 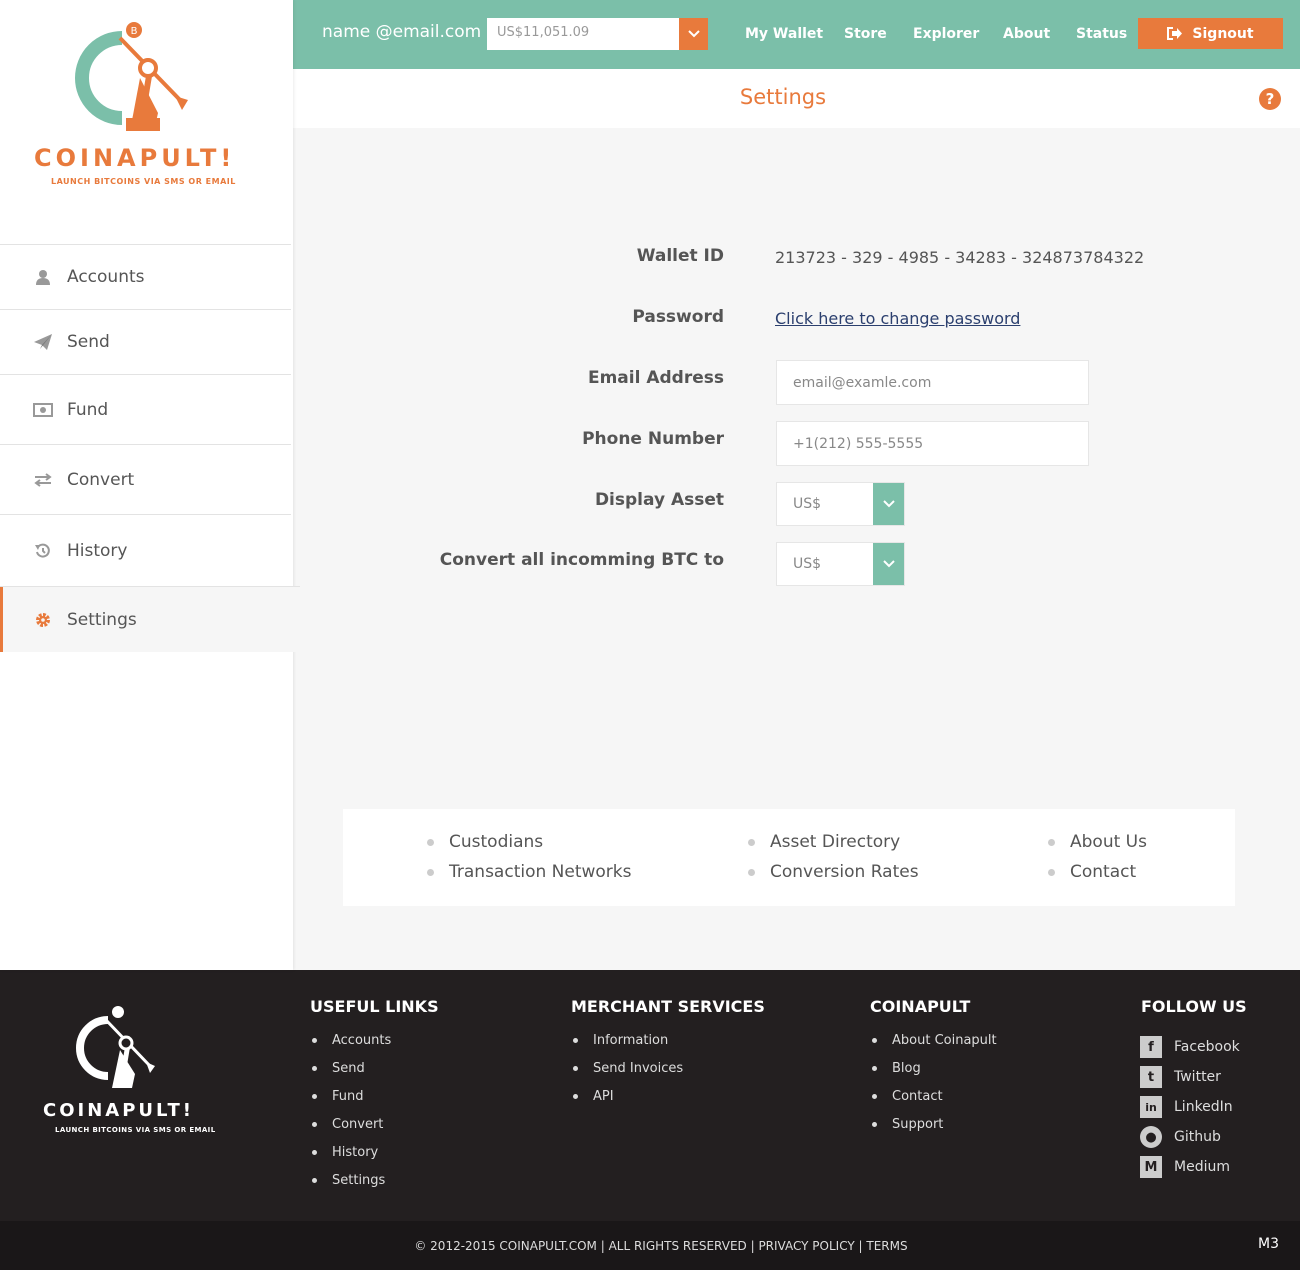 I want to click on display-asset-label: Display Asset, so click(x=659, y=500).